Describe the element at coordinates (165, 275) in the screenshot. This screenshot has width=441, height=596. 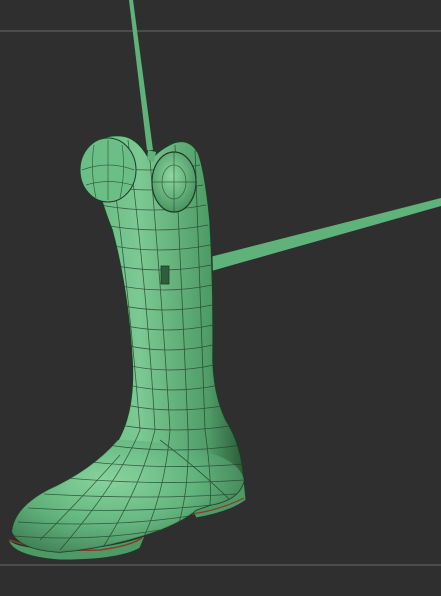
I see `boot-slot` at that location.